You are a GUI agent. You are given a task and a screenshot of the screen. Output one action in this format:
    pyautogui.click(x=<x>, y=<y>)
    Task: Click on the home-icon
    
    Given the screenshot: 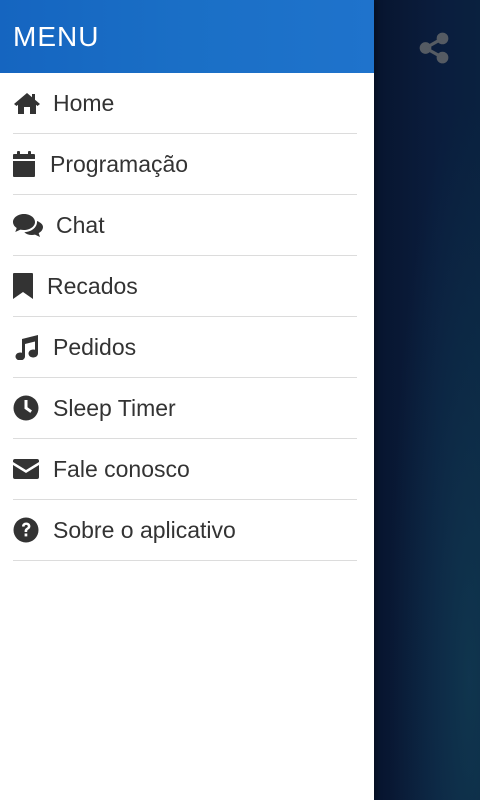 What is the action you would take?
    pyautogui.click(x=27, y=103)
    